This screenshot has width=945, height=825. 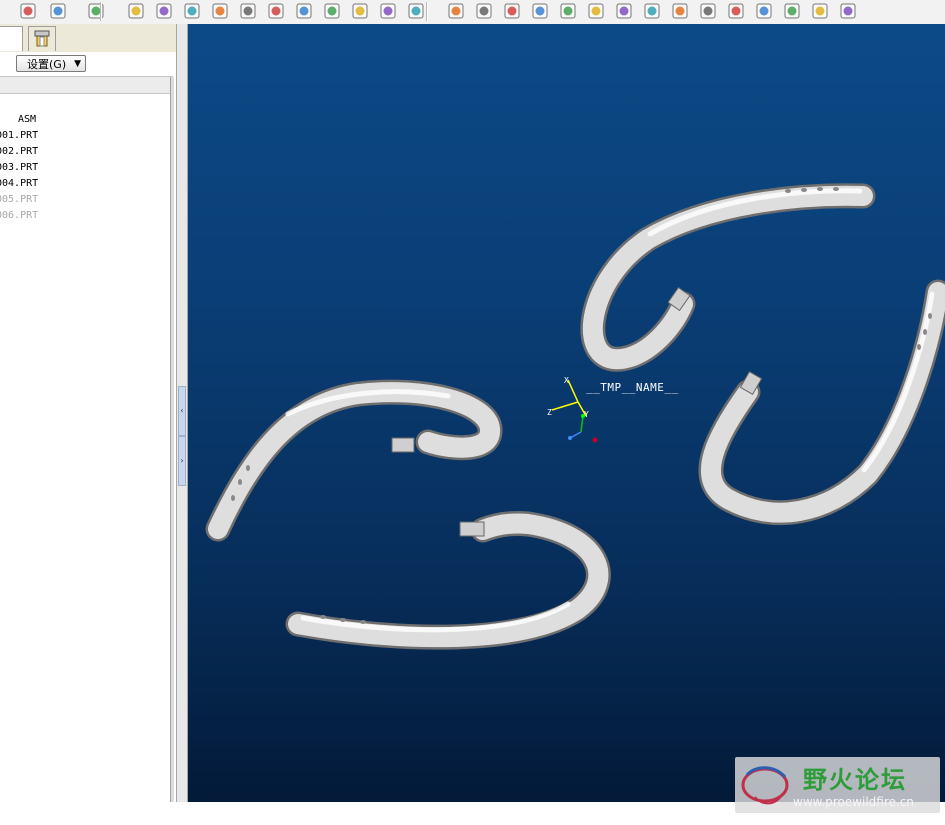 I want to click on tree-columns-icon, so click(x=96, y=11).